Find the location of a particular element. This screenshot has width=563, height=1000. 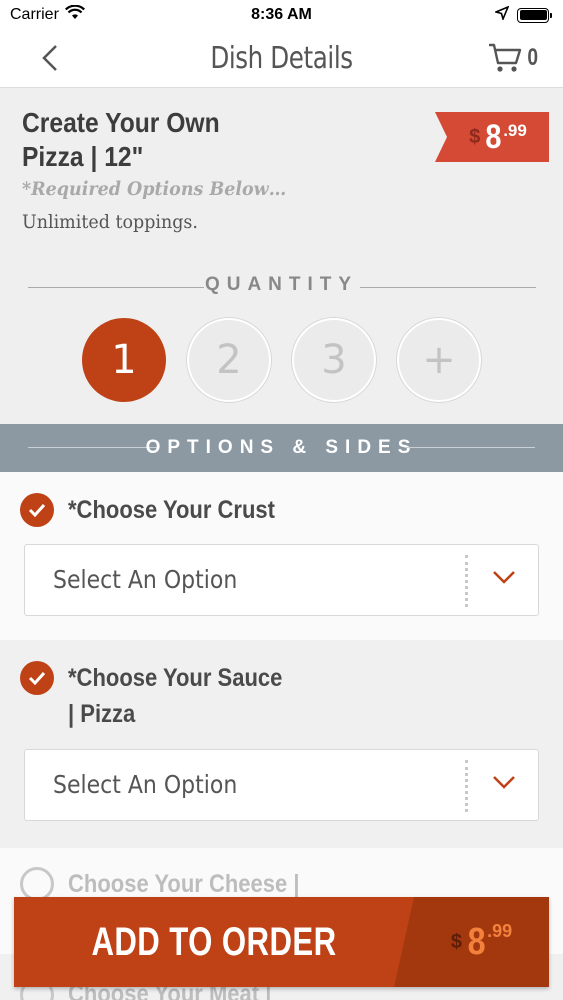

unchecked-circle-icon is located at coordinates (37, 884).